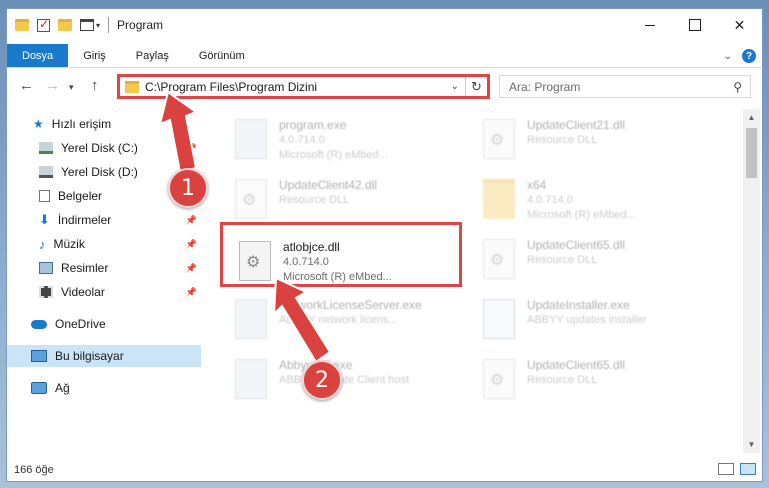 The image size is (769, 488). I want to click on network-icon, so click(39, 388).